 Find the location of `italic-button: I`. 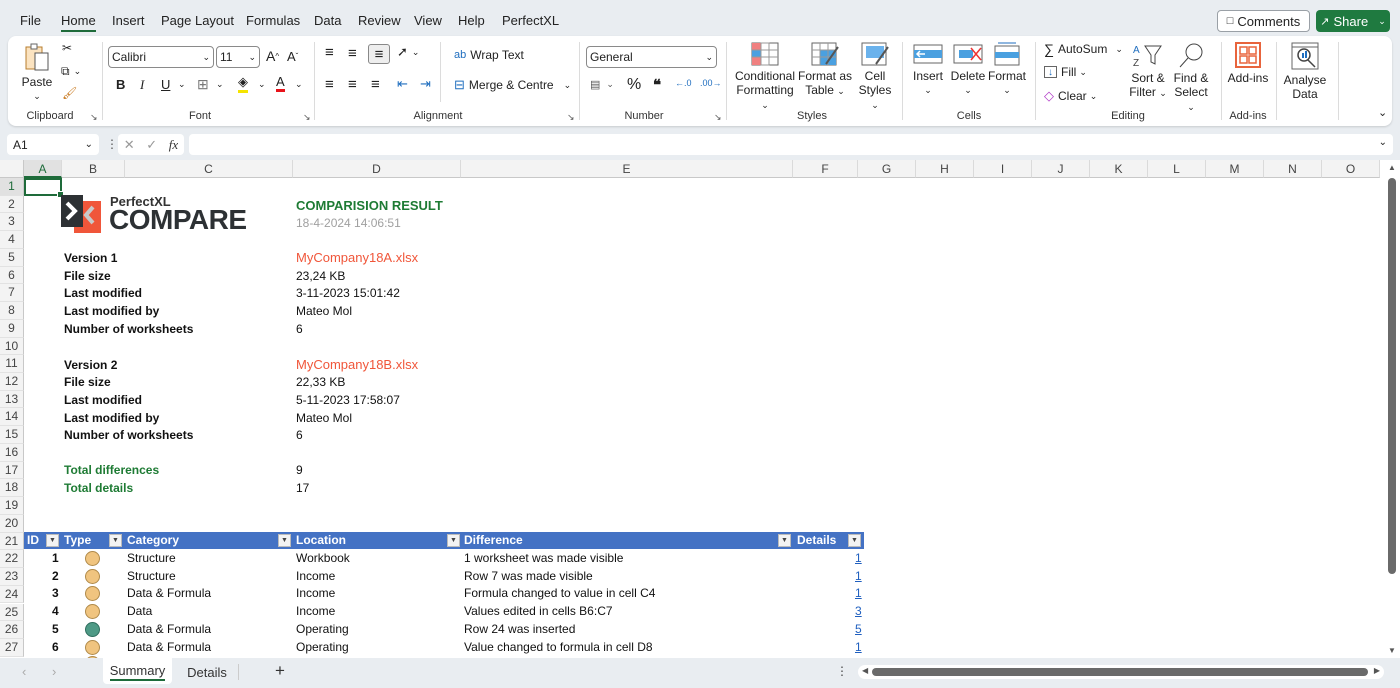

italic-button: I is located at coordinates (142, 85).